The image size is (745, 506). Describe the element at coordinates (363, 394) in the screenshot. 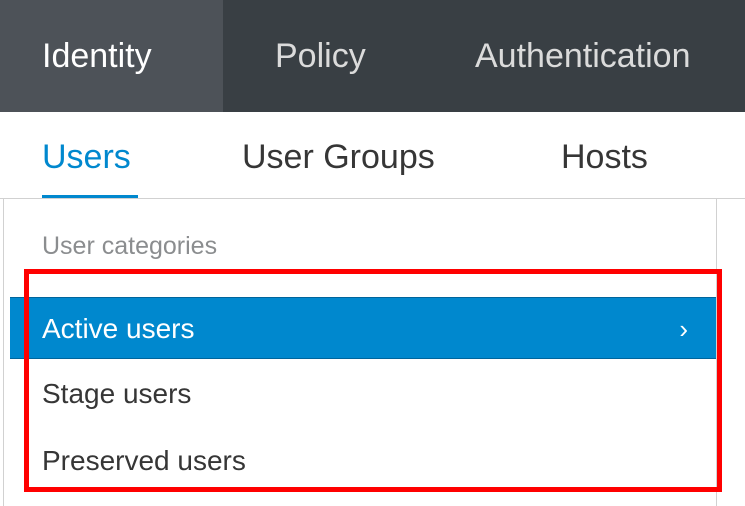

I see `sidebar-item-stage-users: Stage users` at that location.